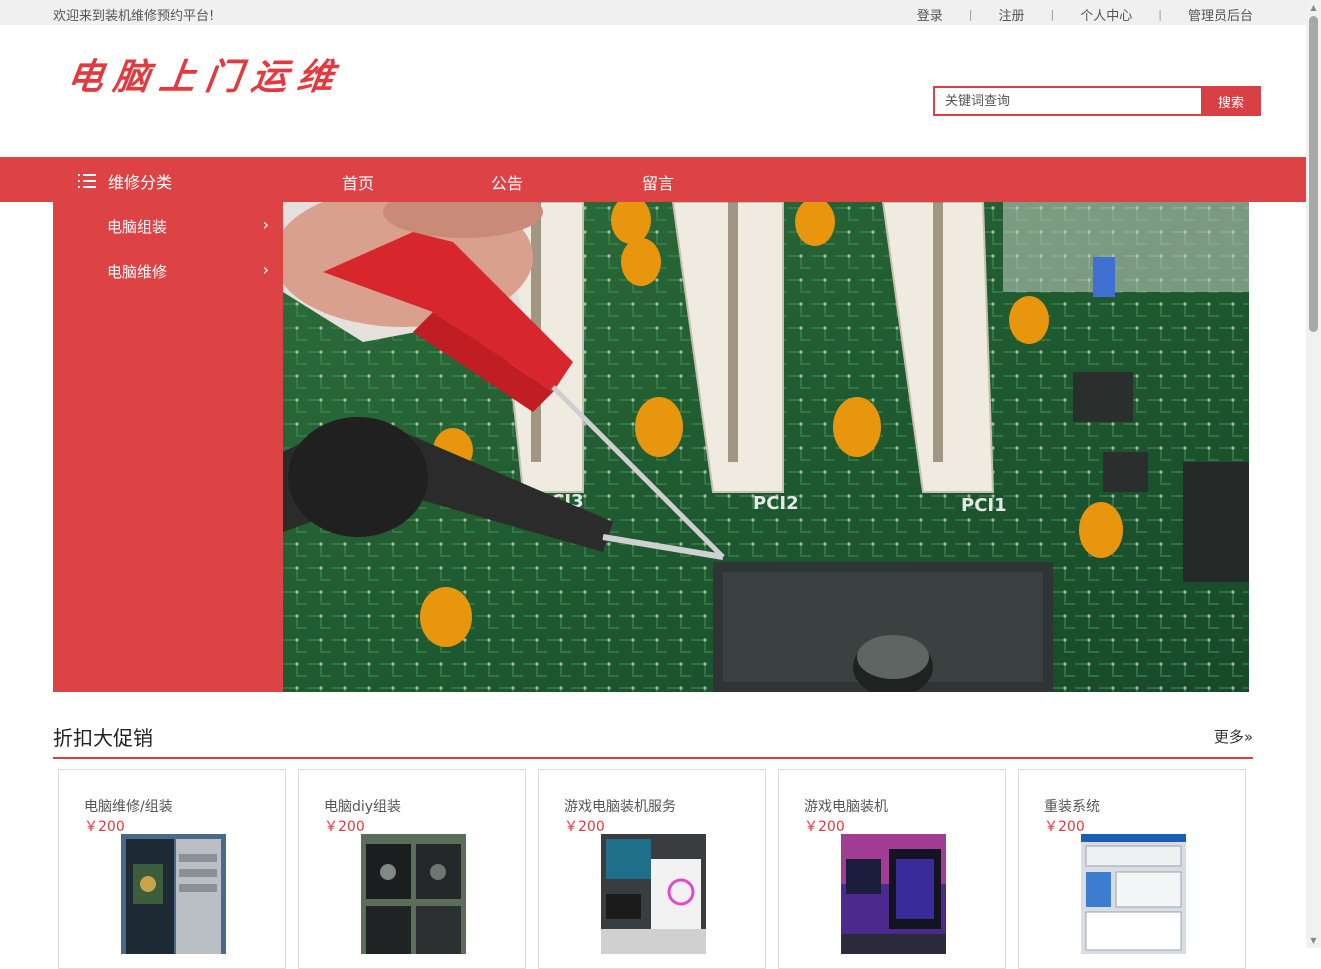  What do you see at coordinates (1067, 101) in the screenshot?
I see `search-input` at bounding box center [1067, 101].